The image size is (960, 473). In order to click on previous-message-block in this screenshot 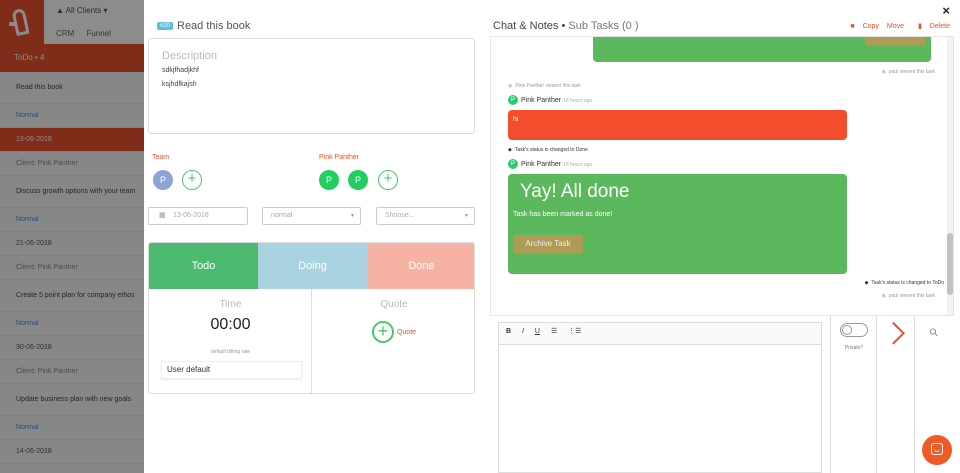, I will do `click(762, 49)`.